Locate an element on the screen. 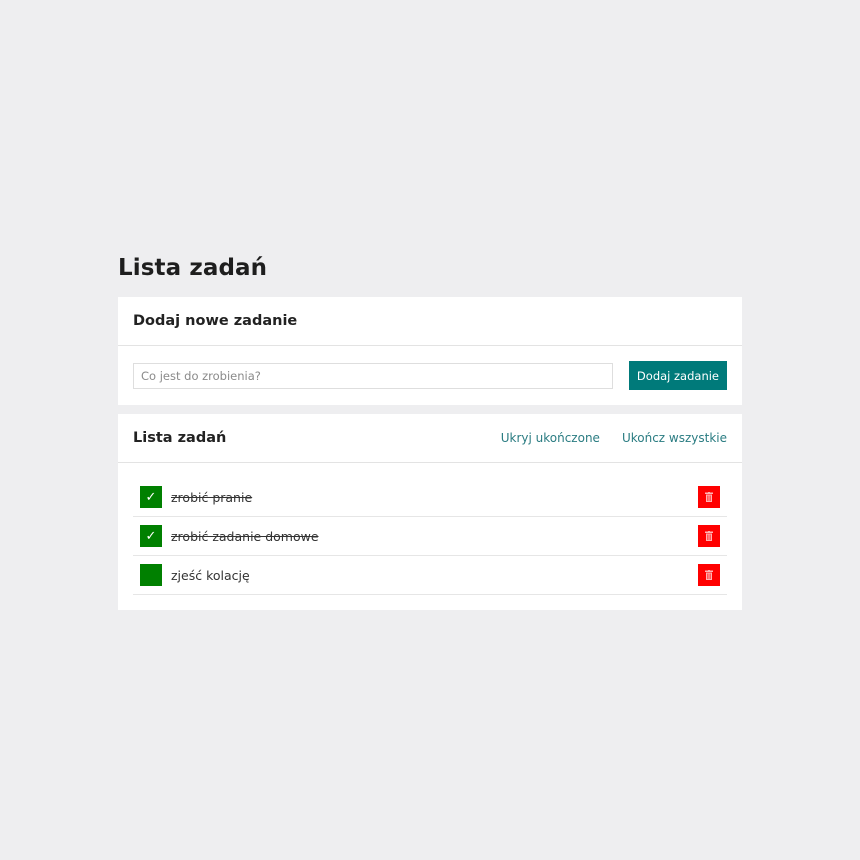  page-title: Lista zadań is located at coordinates (193, 268).